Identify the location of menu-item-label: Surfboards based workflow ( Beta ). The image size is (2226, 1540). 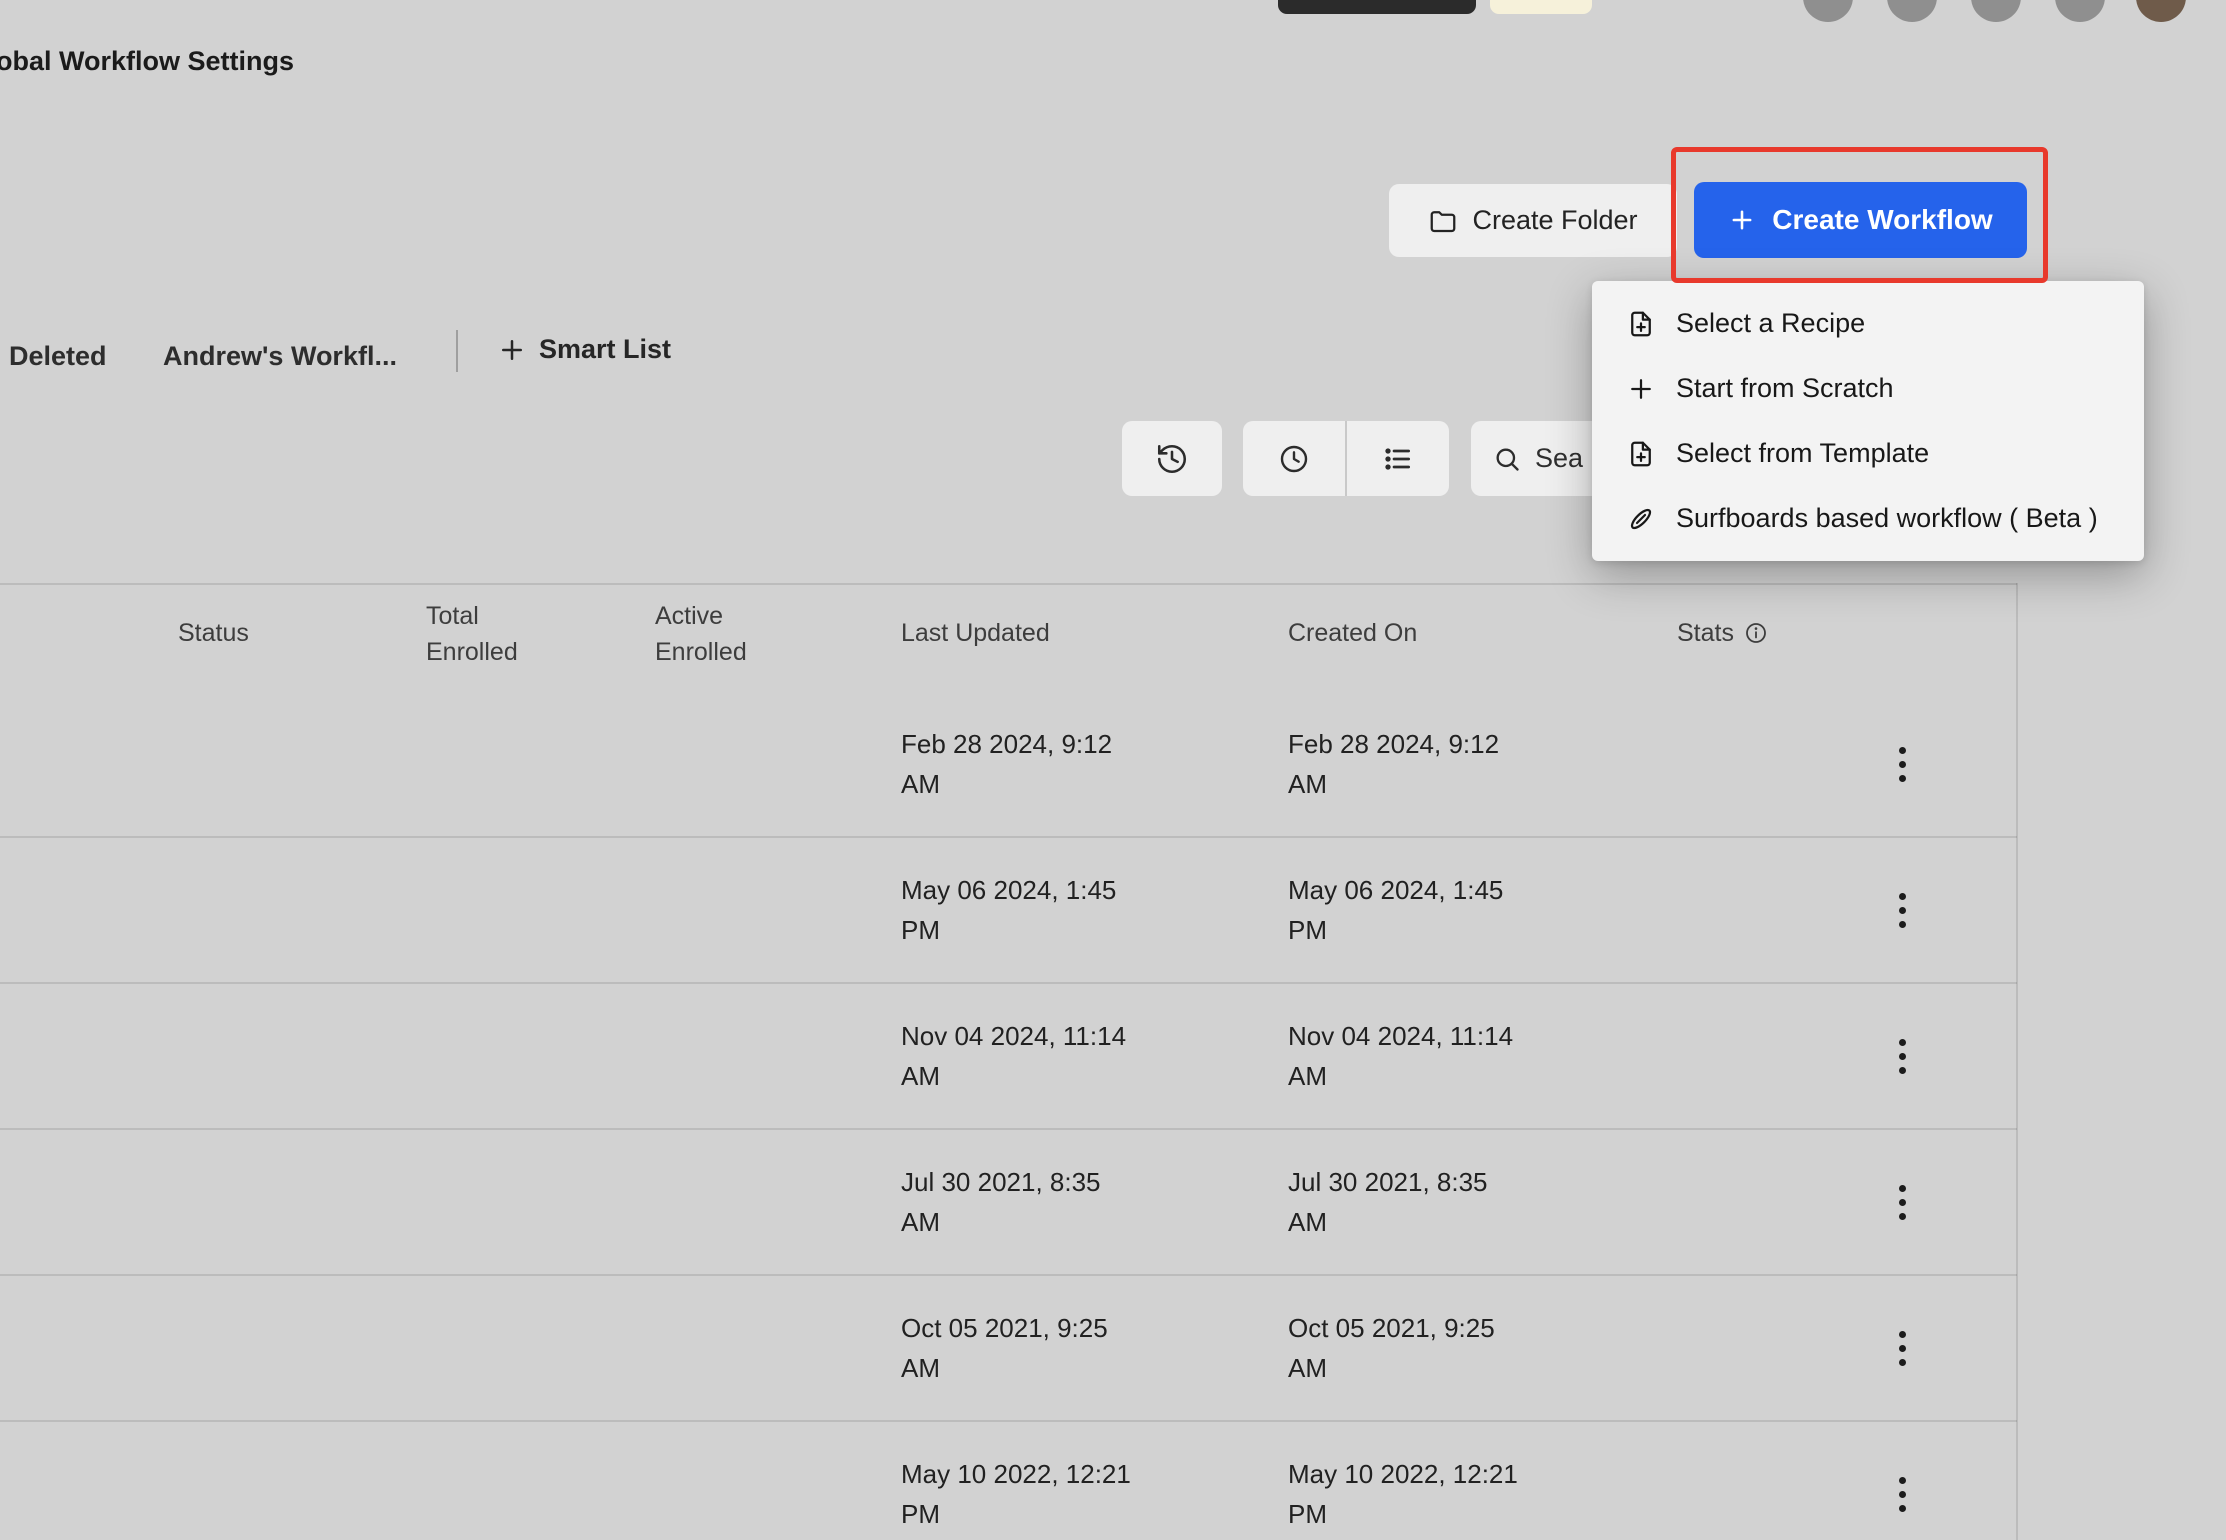
(1887, 518).